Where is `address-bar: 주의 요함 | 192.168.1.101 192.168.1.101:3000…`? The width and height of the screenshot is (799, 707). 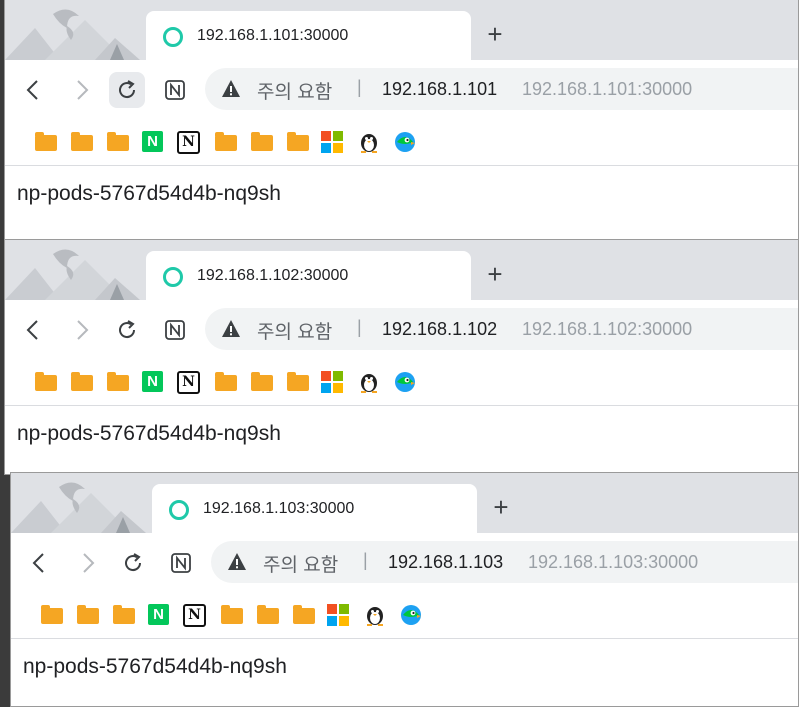 address-bar: 주의 요함 | 192.168.1.101 192.168.1.101:3000… is located at coordinates (501, 89).